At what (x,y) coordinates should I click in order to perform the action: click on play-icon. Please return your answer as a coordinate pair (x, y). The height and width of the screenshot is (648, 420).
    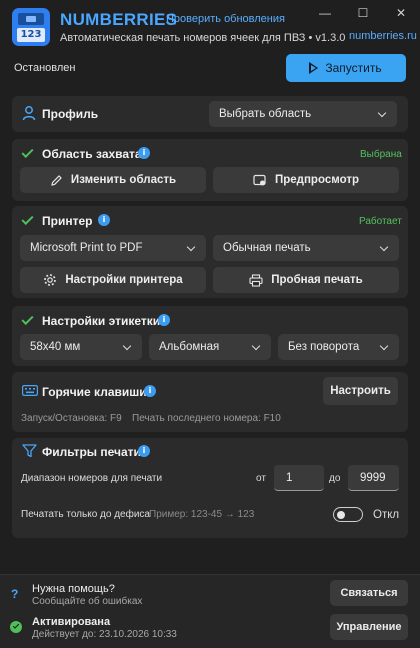
    Looking at the image, I should click on (314, 68).